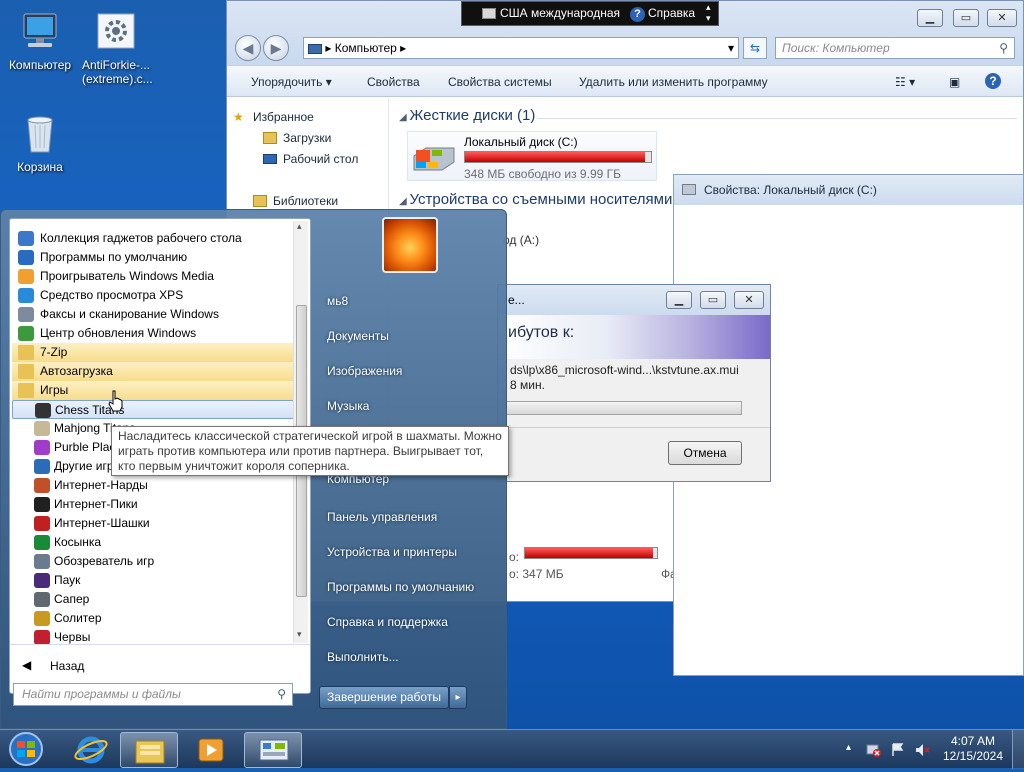 The height and width of the screenshot is (772, 1024). I want to click on system-properties-button: Свойства системы, so click(500, 82).